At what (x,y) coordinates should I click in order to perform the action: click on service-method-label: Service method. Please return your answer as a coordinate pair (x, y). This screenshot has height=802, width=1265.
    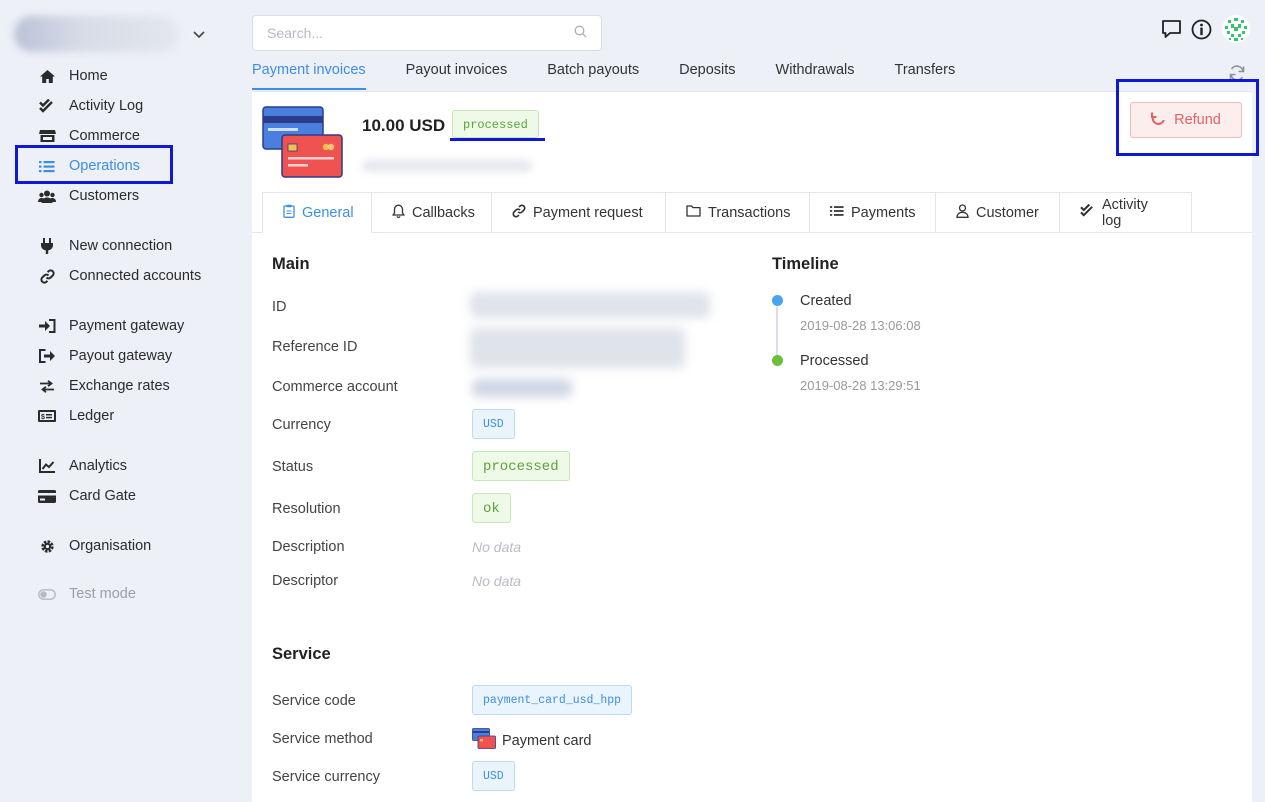
    Looking at the image, I should click on (322, 739).